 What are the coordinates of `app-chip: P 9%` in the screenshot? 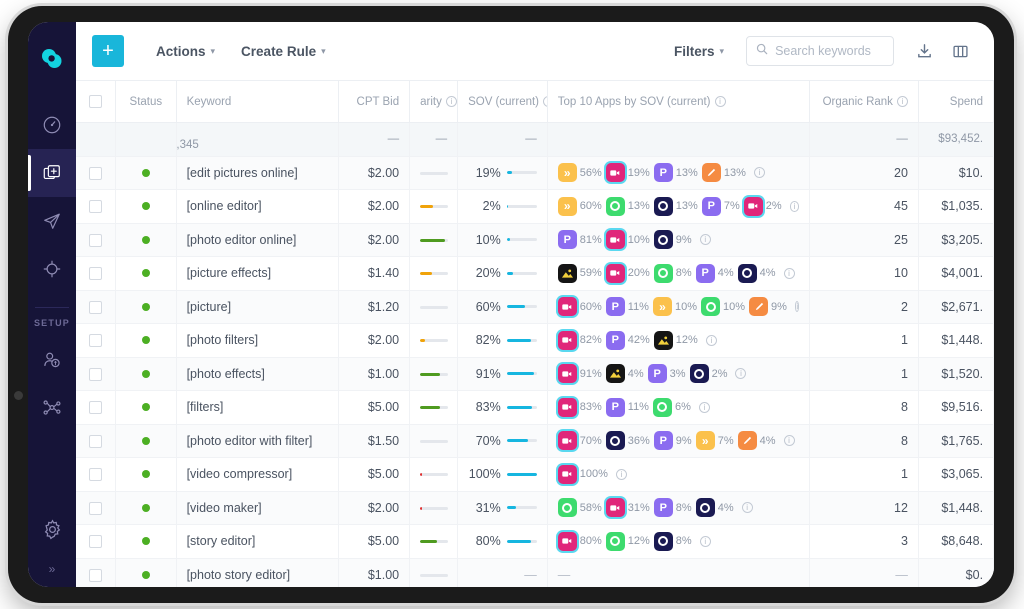 It's located at (672, 441).